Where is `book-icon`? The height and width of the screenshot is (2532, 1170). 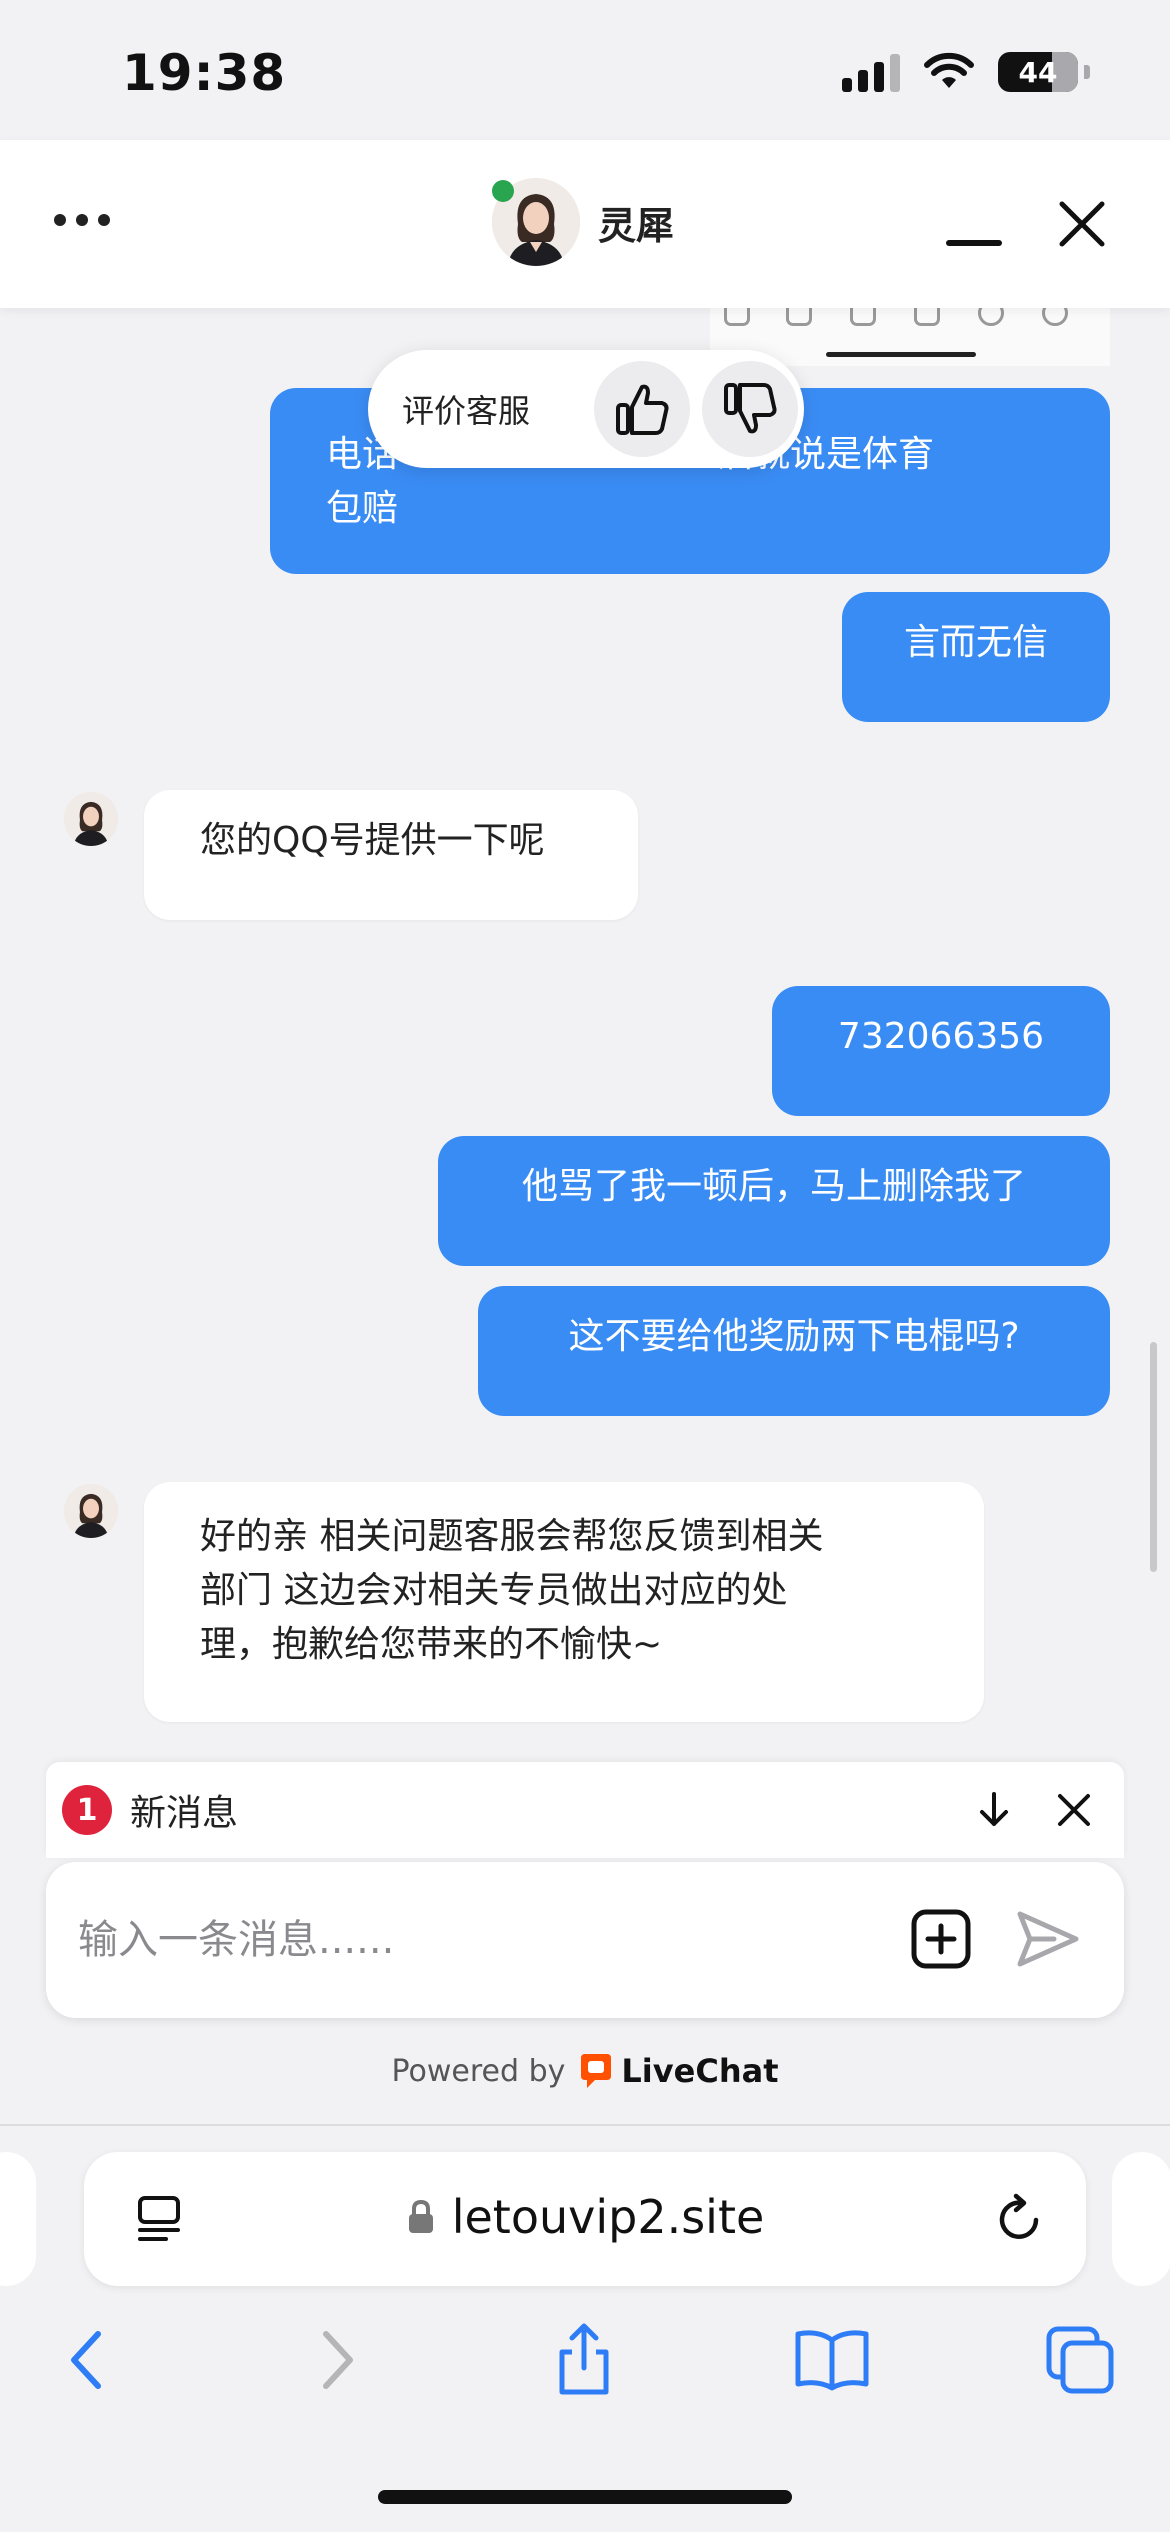 book-icon is located at coordinates (832, 2360).